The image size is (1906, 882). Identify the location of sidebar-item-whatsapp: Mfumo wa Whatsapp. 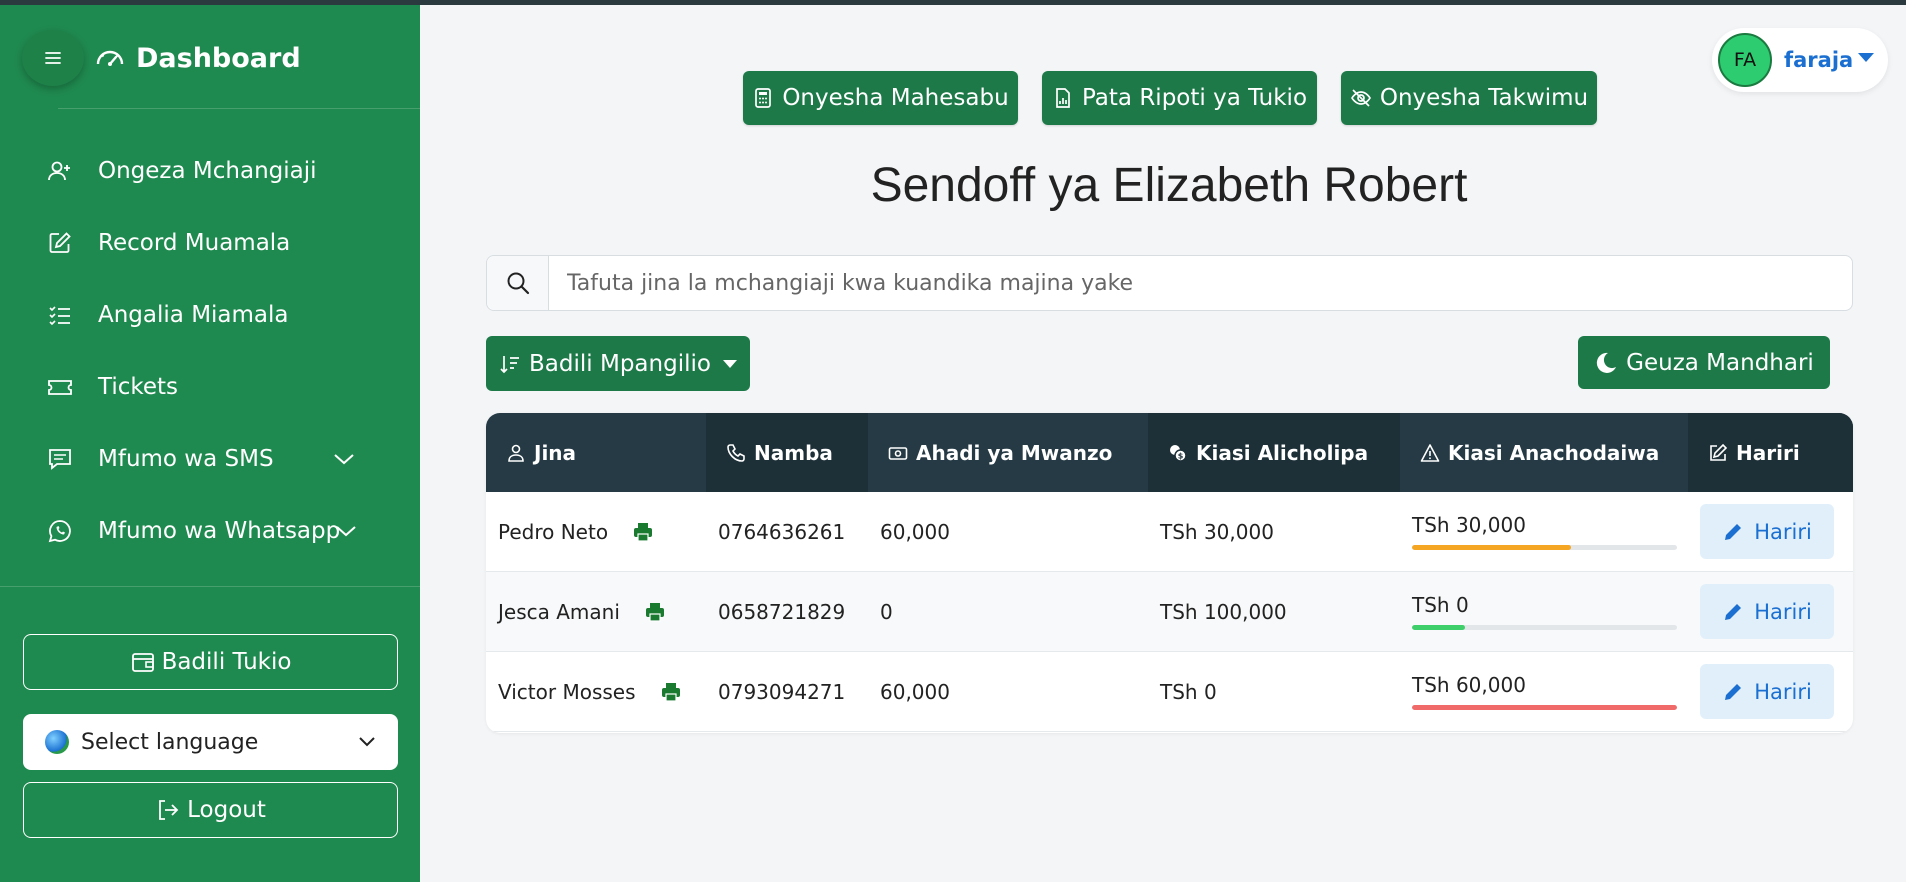
(210, 531).